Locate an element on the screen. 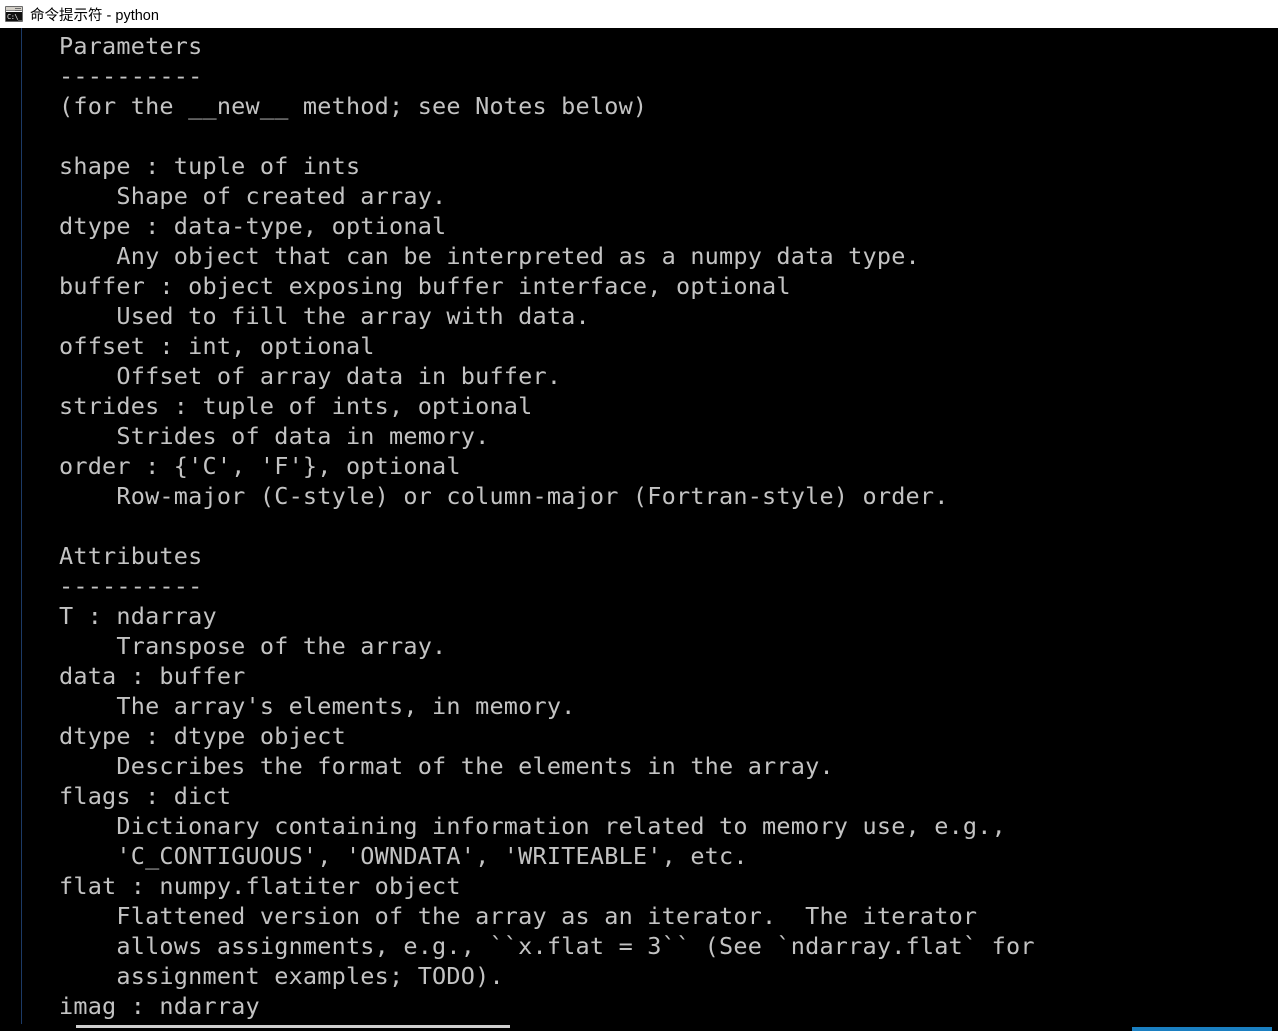 This screenshot has width=1278, height=1031. icon-titlebar-stripe is located at coordinates (14, 9).